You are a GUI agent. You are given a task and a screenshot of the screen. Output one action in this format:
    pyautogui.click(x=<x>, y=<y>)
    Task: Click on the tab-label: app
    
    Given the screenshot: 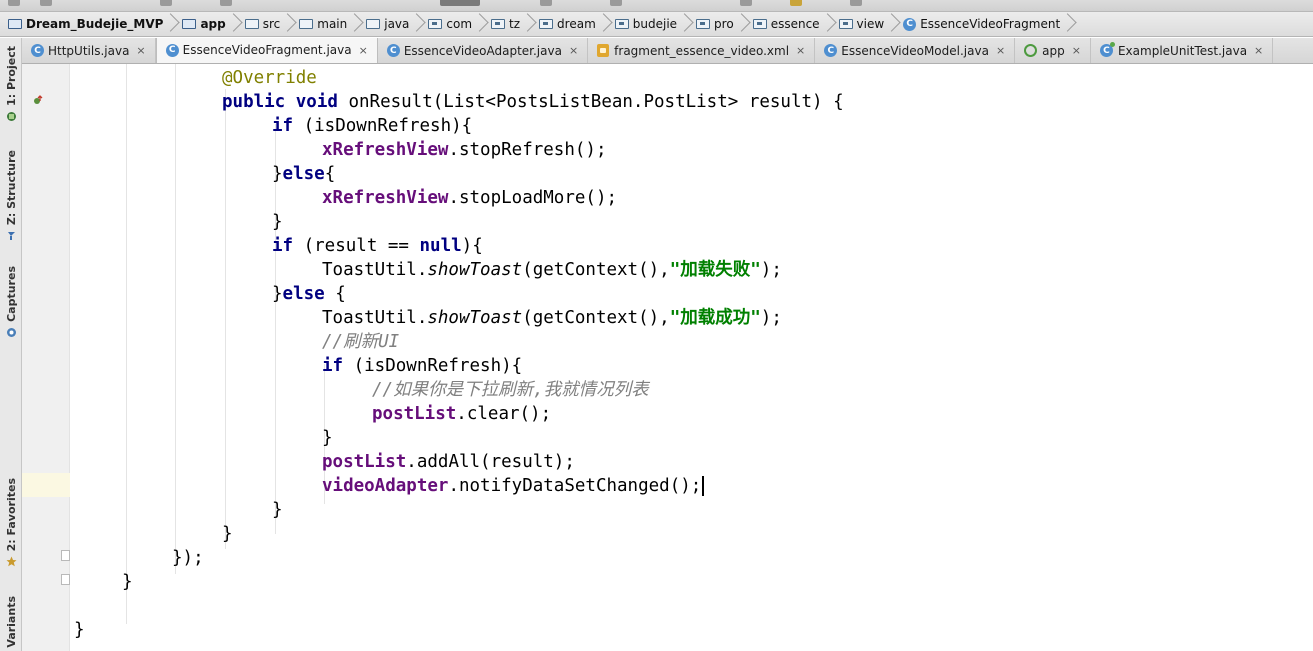 What is the action you would take?
    pyautogui.click(x=1053, y=50)
    